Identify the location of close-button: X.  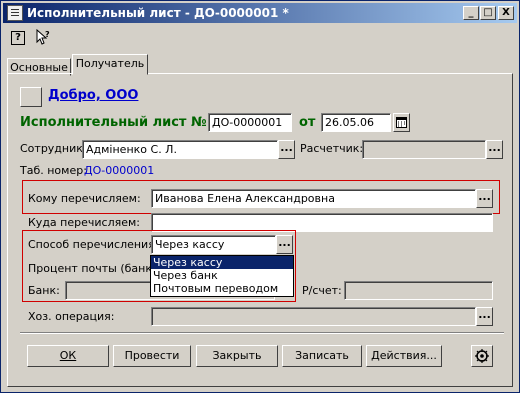
(506, 13).